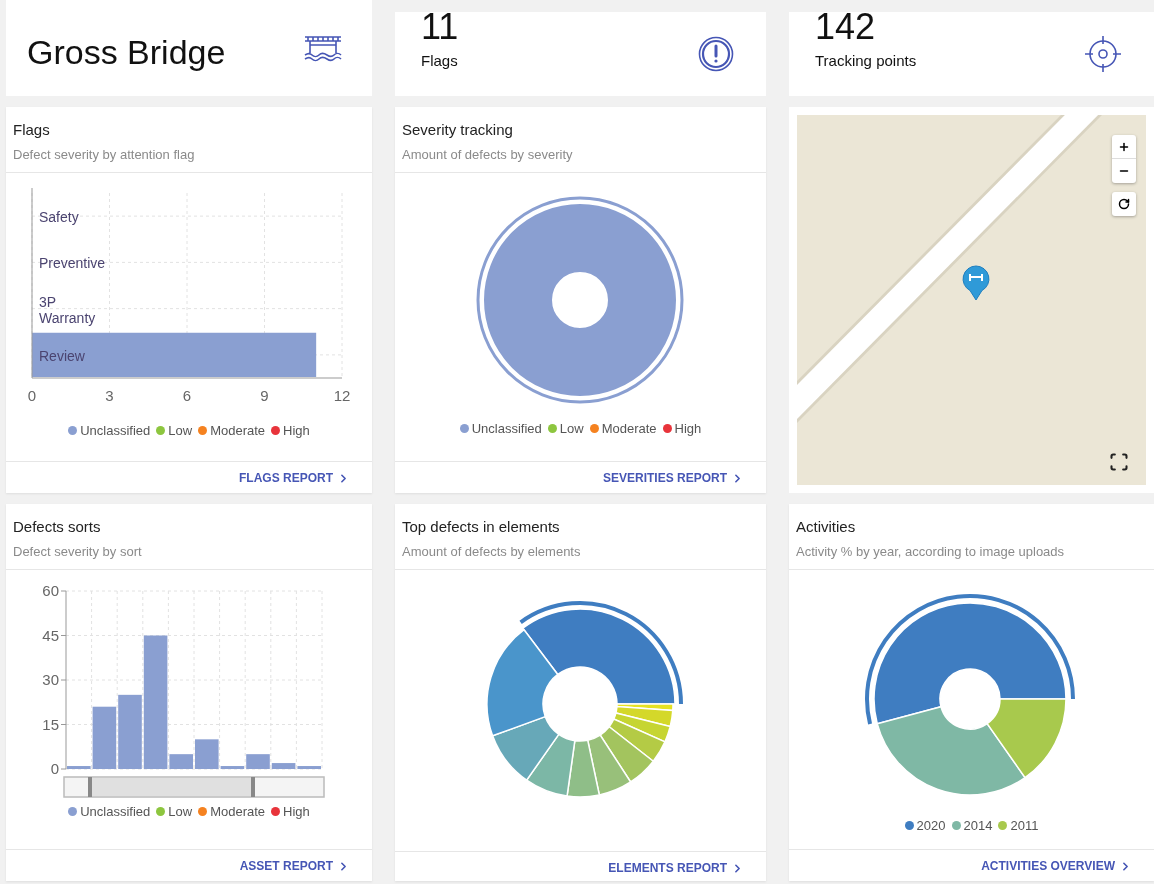 This screenshot has width=1154, height=884. I want to click on range-slider, so click(194, 787).